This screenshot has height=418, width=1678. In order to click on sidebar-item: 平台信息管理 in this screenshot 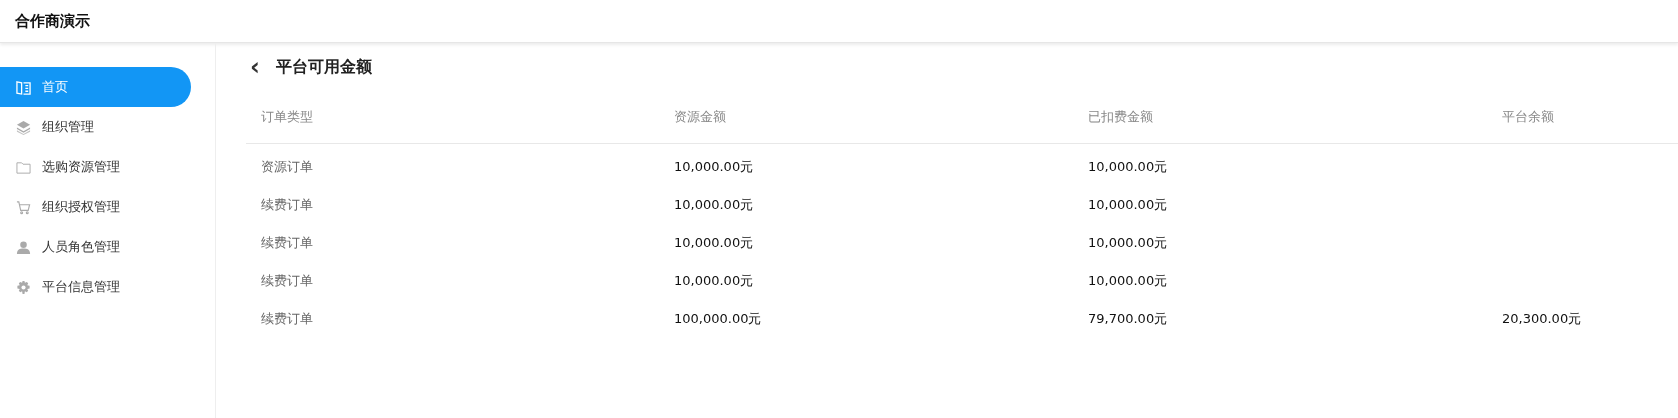, I will do `click(95, 287)`.